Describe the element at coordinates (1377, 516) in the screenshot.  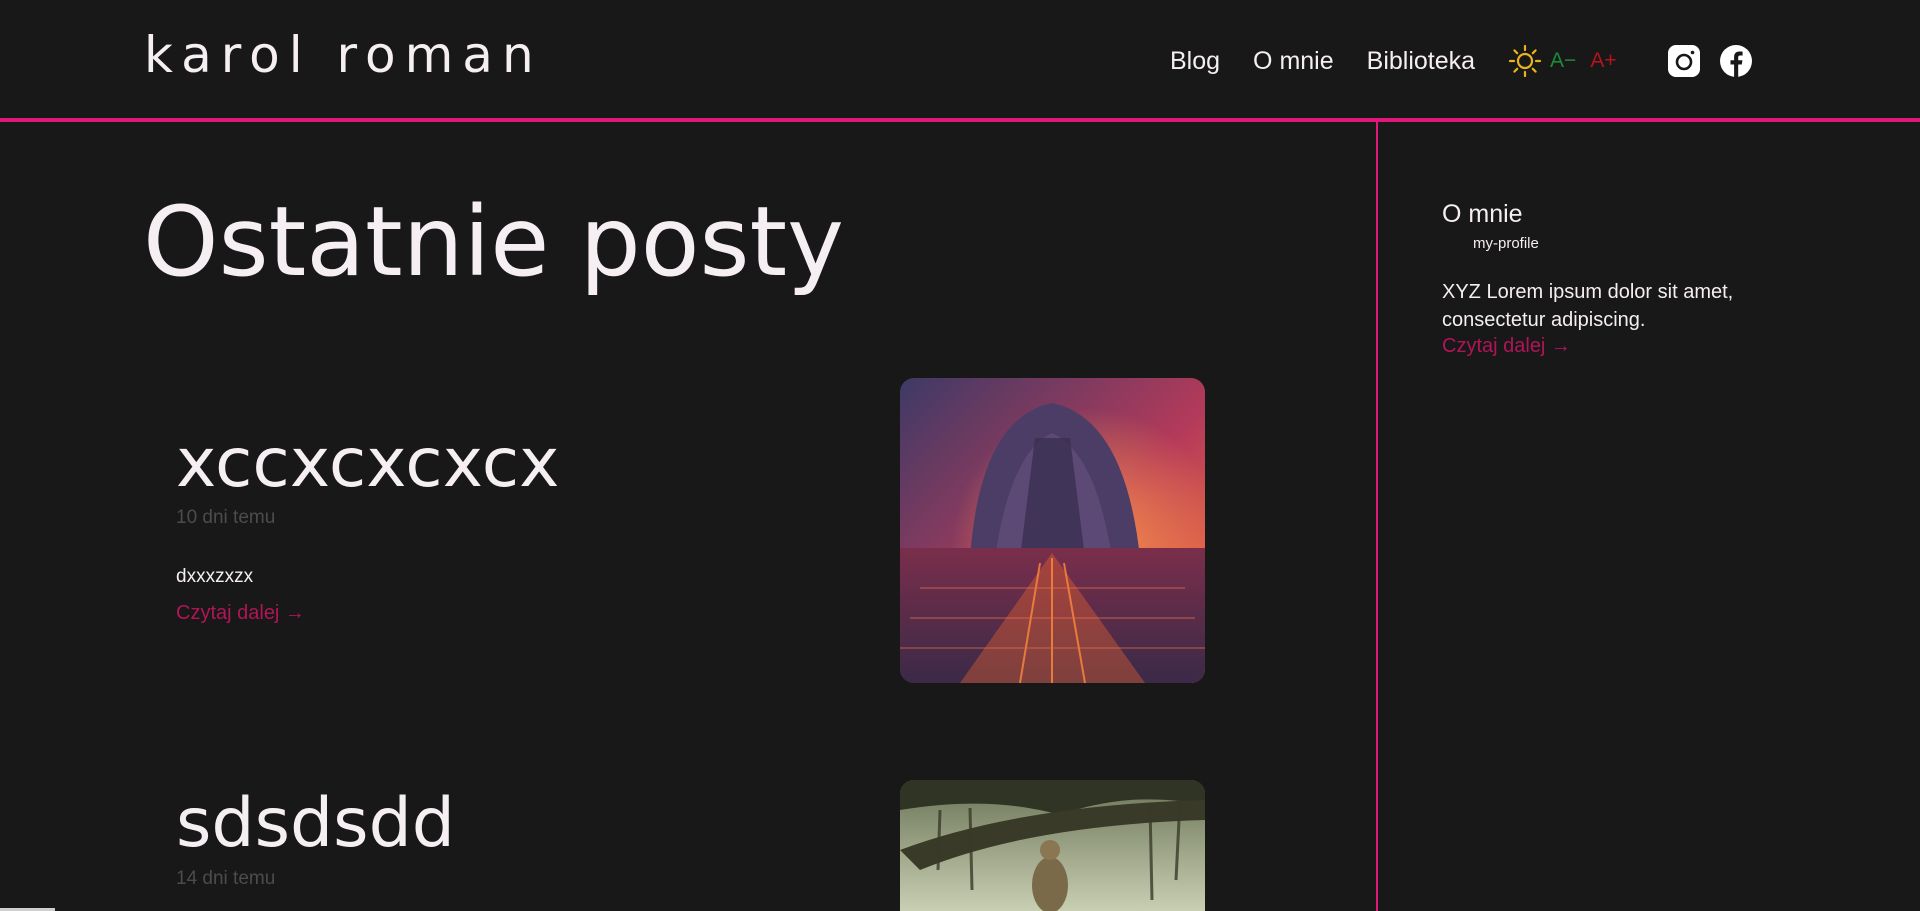
I see `sidebar-divider` at that location.